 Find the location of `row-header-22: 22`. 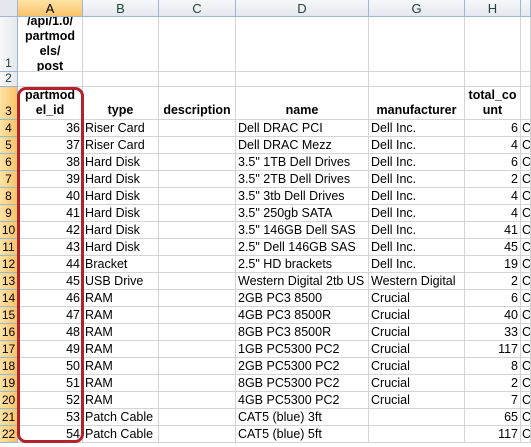

row-header-22: 22 is located at coordinates (9, 434).